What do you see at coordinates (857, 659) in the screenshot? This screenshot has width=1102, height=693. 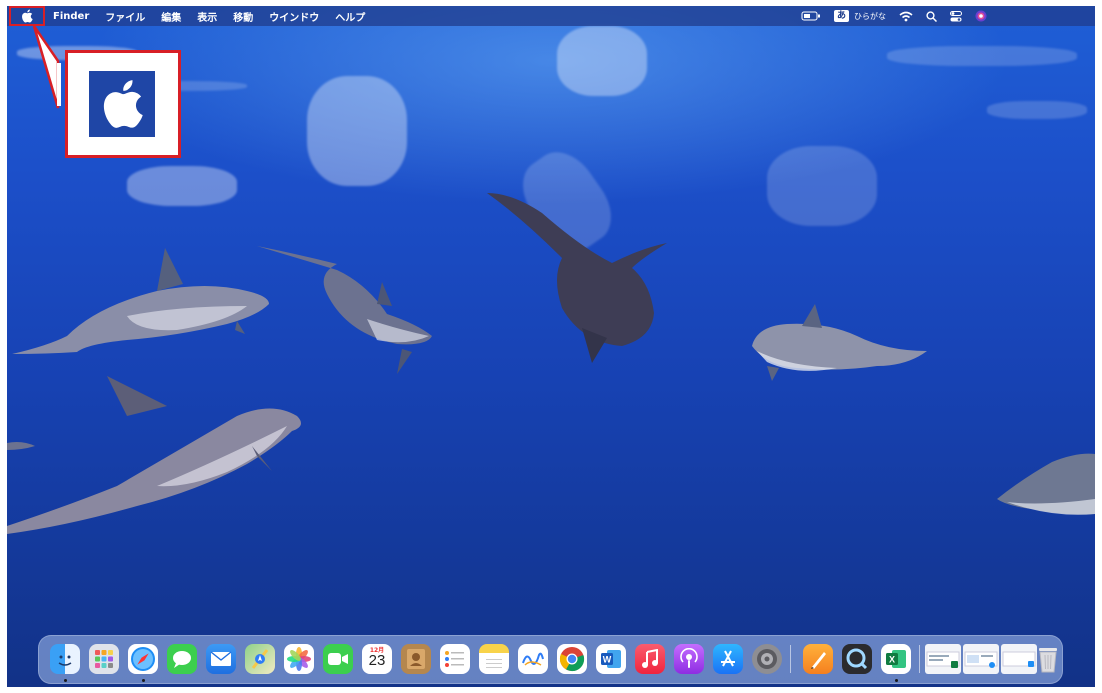 I see `quicktime-icon` at bounding box center [857, 659].